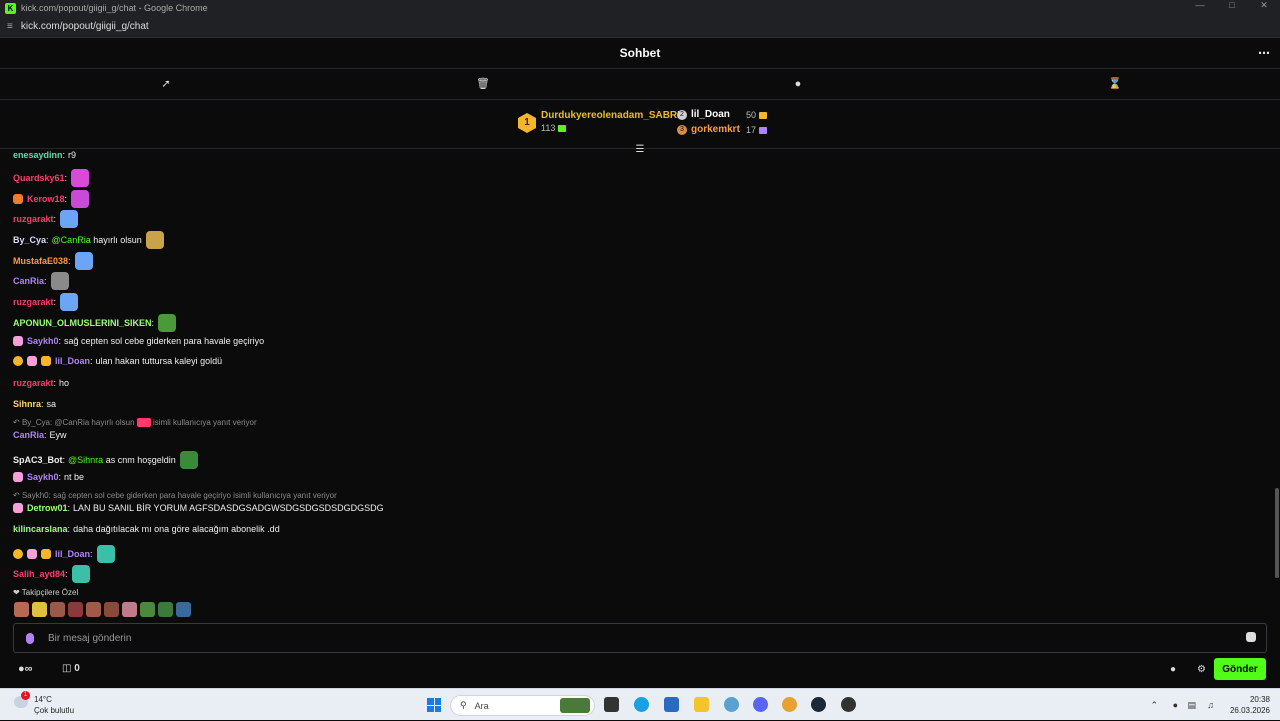  What do you see at coordinates (483, 84) in the screenshot?
I see `trash-icon: 🗑` at bounding box center [483, 84].